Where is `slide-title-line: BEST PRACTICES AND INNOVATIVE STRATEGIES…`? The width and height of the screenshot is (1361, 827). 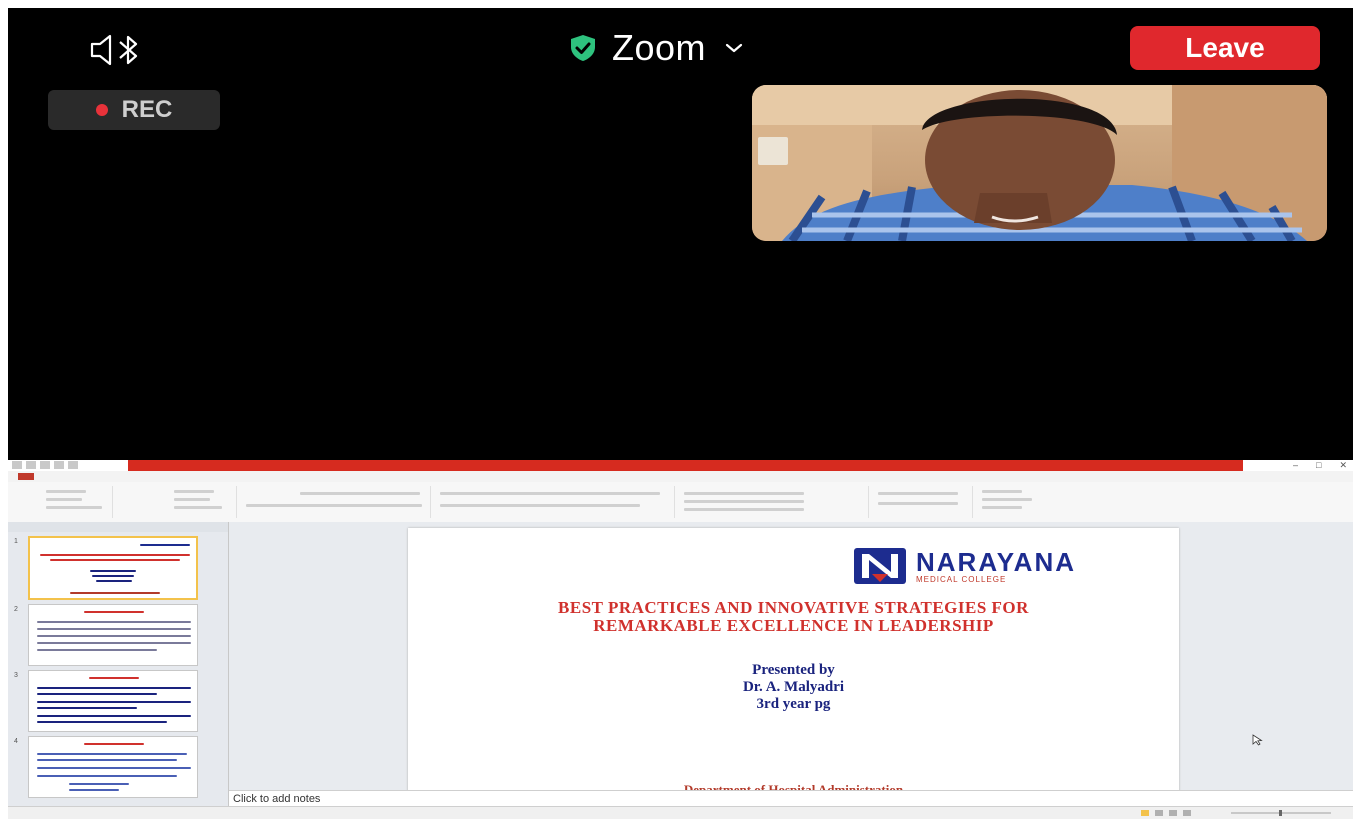 slide-title-line: BEST PRACTICES AND INNOVATIVE STRATEGIES… is located at coordinates (793, 607).